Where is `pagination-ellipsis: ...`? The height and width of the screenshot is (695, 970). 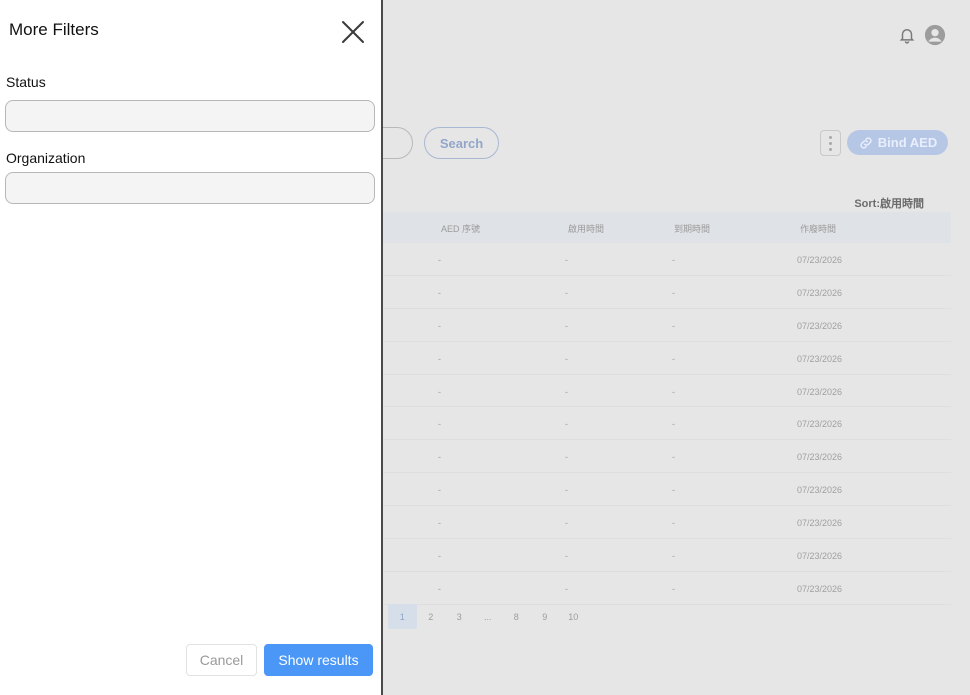
pagination-ellipsis: ... is located at coordinates (487, 616).